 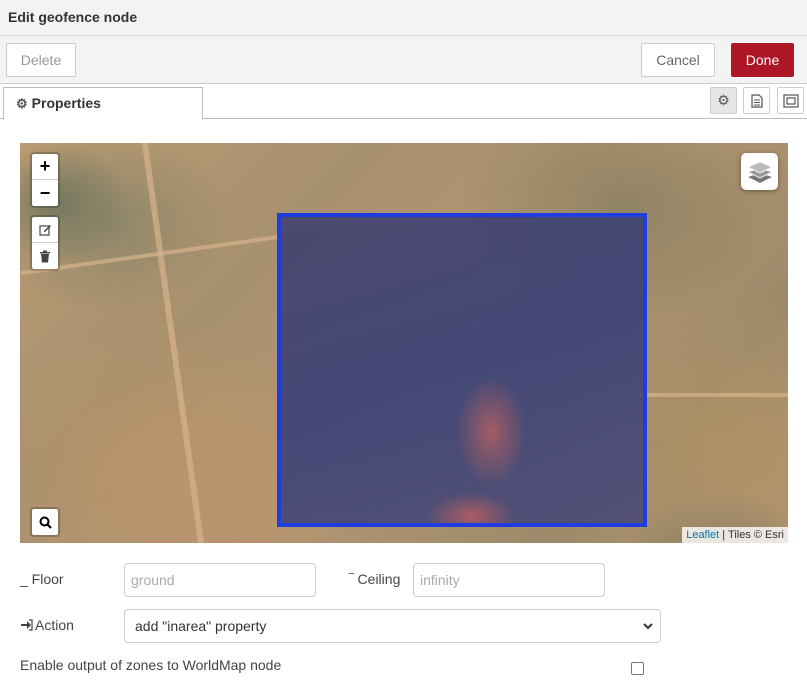 I want to click on trash-icon, so click(x=45, y=256).